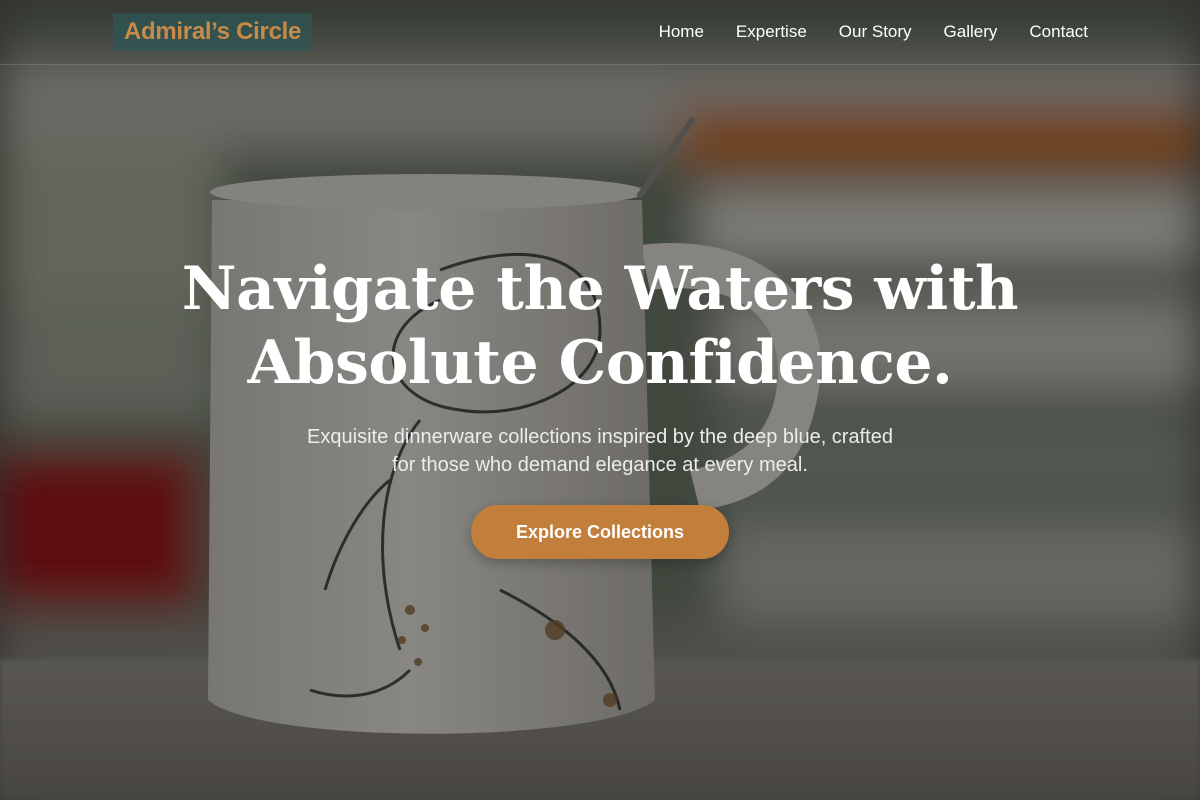 The height and width of the screenshot is (800, 1200). I want to click on explore-collections-button: Explore Collections, so click(600, 532).